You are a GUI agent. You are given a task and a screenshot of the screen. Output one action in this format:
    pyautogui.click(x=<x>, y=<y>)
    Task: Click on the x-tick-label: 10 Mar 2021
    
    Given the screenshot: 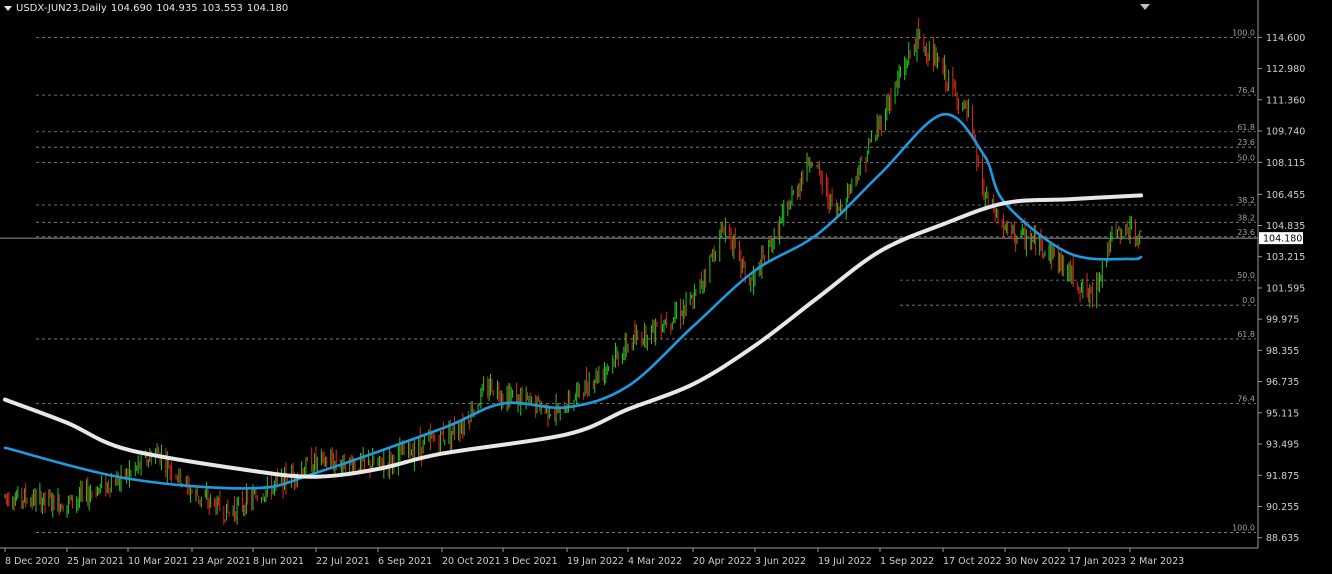 What is the action you would take?
    pyautogui.click(x=158, y=561)
    